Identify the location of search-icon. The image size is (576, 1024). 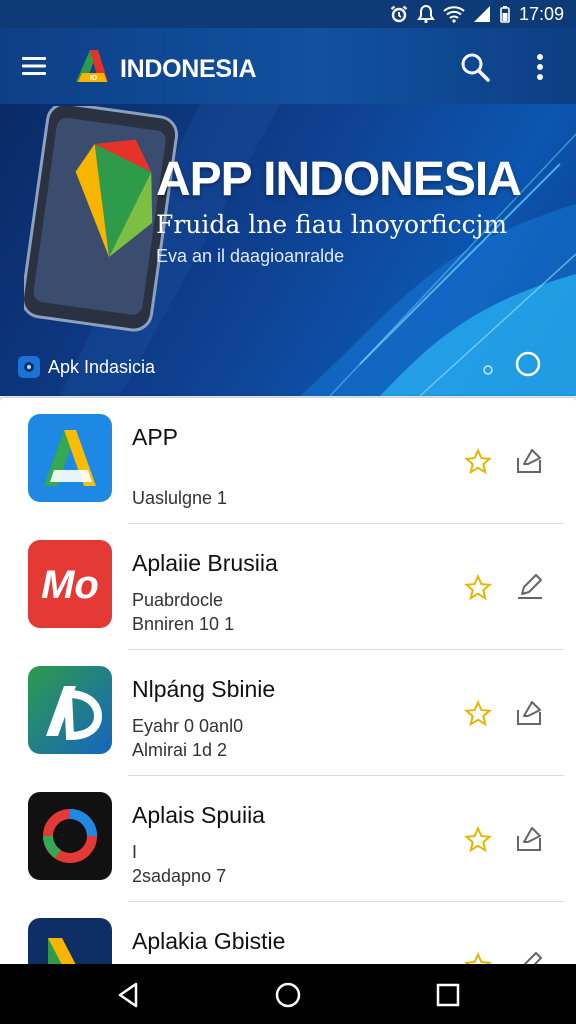
(475, 67).